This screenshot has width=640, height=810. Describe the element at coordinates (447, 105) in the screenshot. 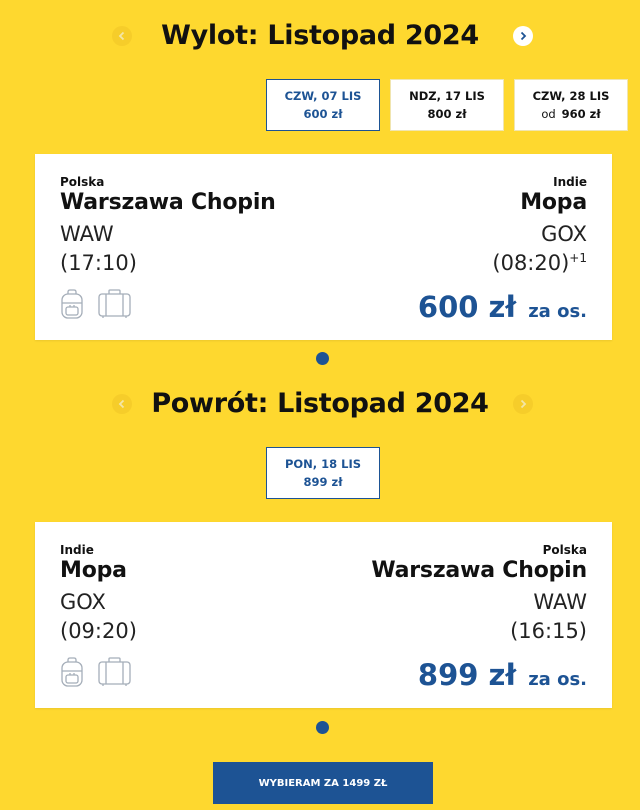

I see `date-tab-17-lis: NDZ, 17 LIS 800 zł` at that location.